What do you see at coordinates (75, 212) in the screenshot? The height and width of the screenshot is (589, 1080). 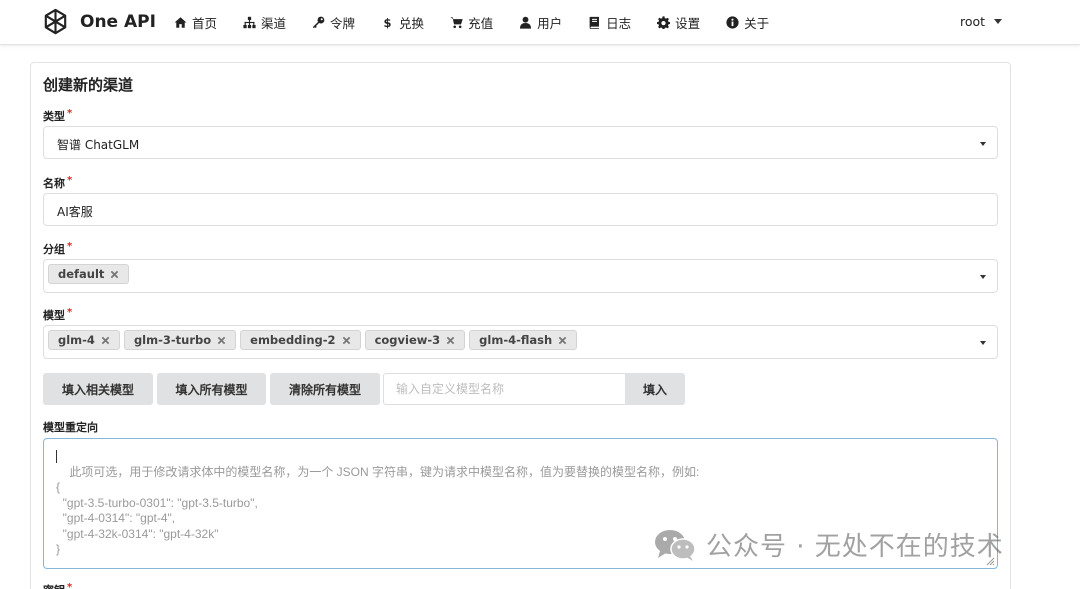 I see `name-field-value: AI客服` at bounding box center [75, 212].